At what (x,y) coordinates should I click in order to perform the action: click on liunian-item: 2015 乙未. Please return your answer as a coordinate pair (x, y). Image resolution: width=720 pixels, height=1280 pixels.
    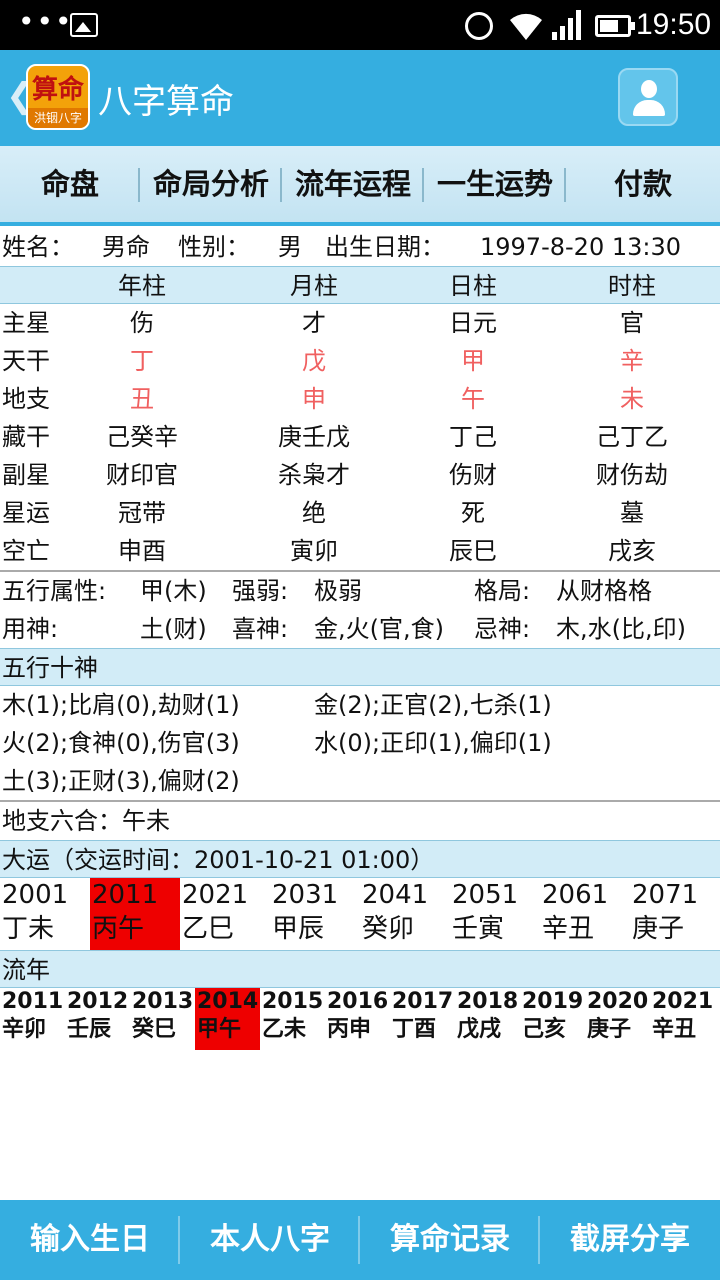
    Looking at the image, I should click on (292, 1019).